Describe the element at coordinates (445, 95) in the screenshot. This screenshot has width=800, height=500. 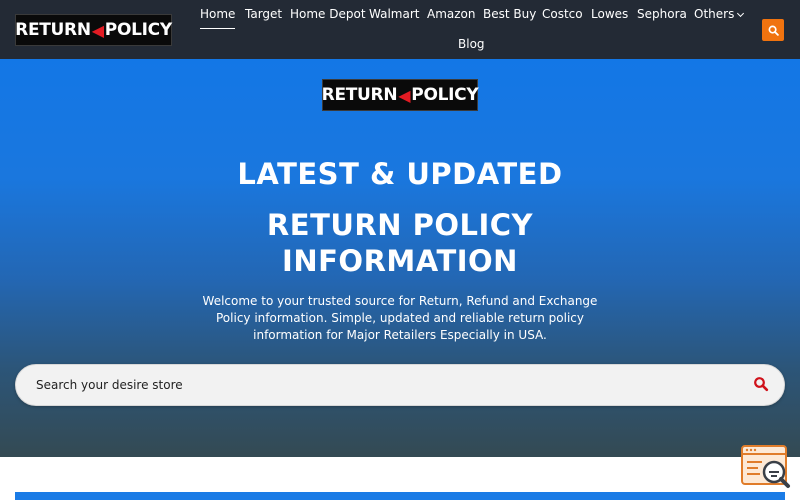
I see `hero-logo-text-right: POLICY` at that location.